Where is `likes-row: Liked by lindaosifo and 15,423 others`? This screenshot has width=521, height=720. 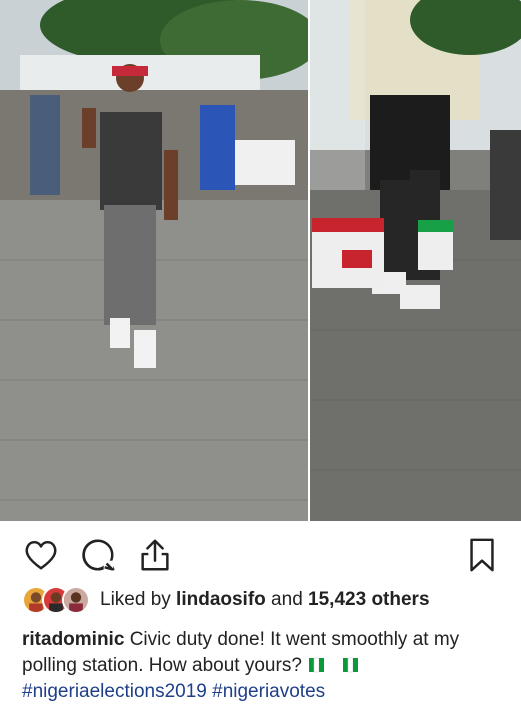
likes-row: Liked by lindaosifo and 15,423 others is located at coordinates (226, 600).